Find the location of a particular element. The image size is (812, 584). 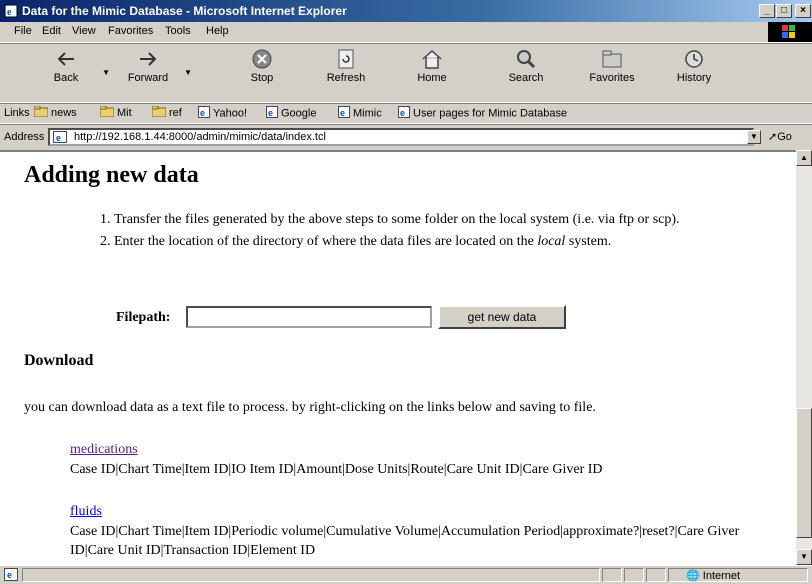

step-local-emphasis: local is located at coordinates (551, 241).